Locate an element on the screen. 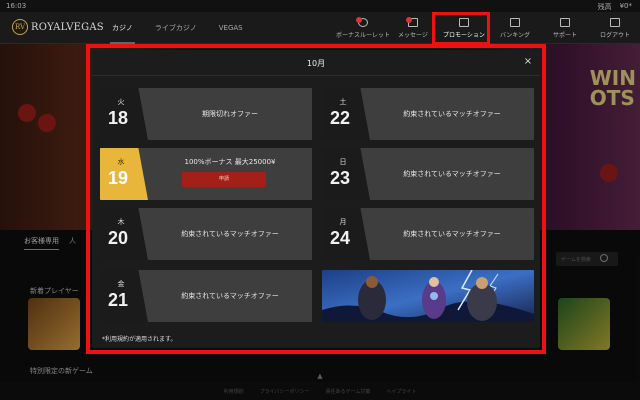 Image resolution: width=640 pixels, height=400 pixels. offer-card-active: 水 19 100%ボーナス 最大25000¥ 申請 is located at coordinates (206, 174).